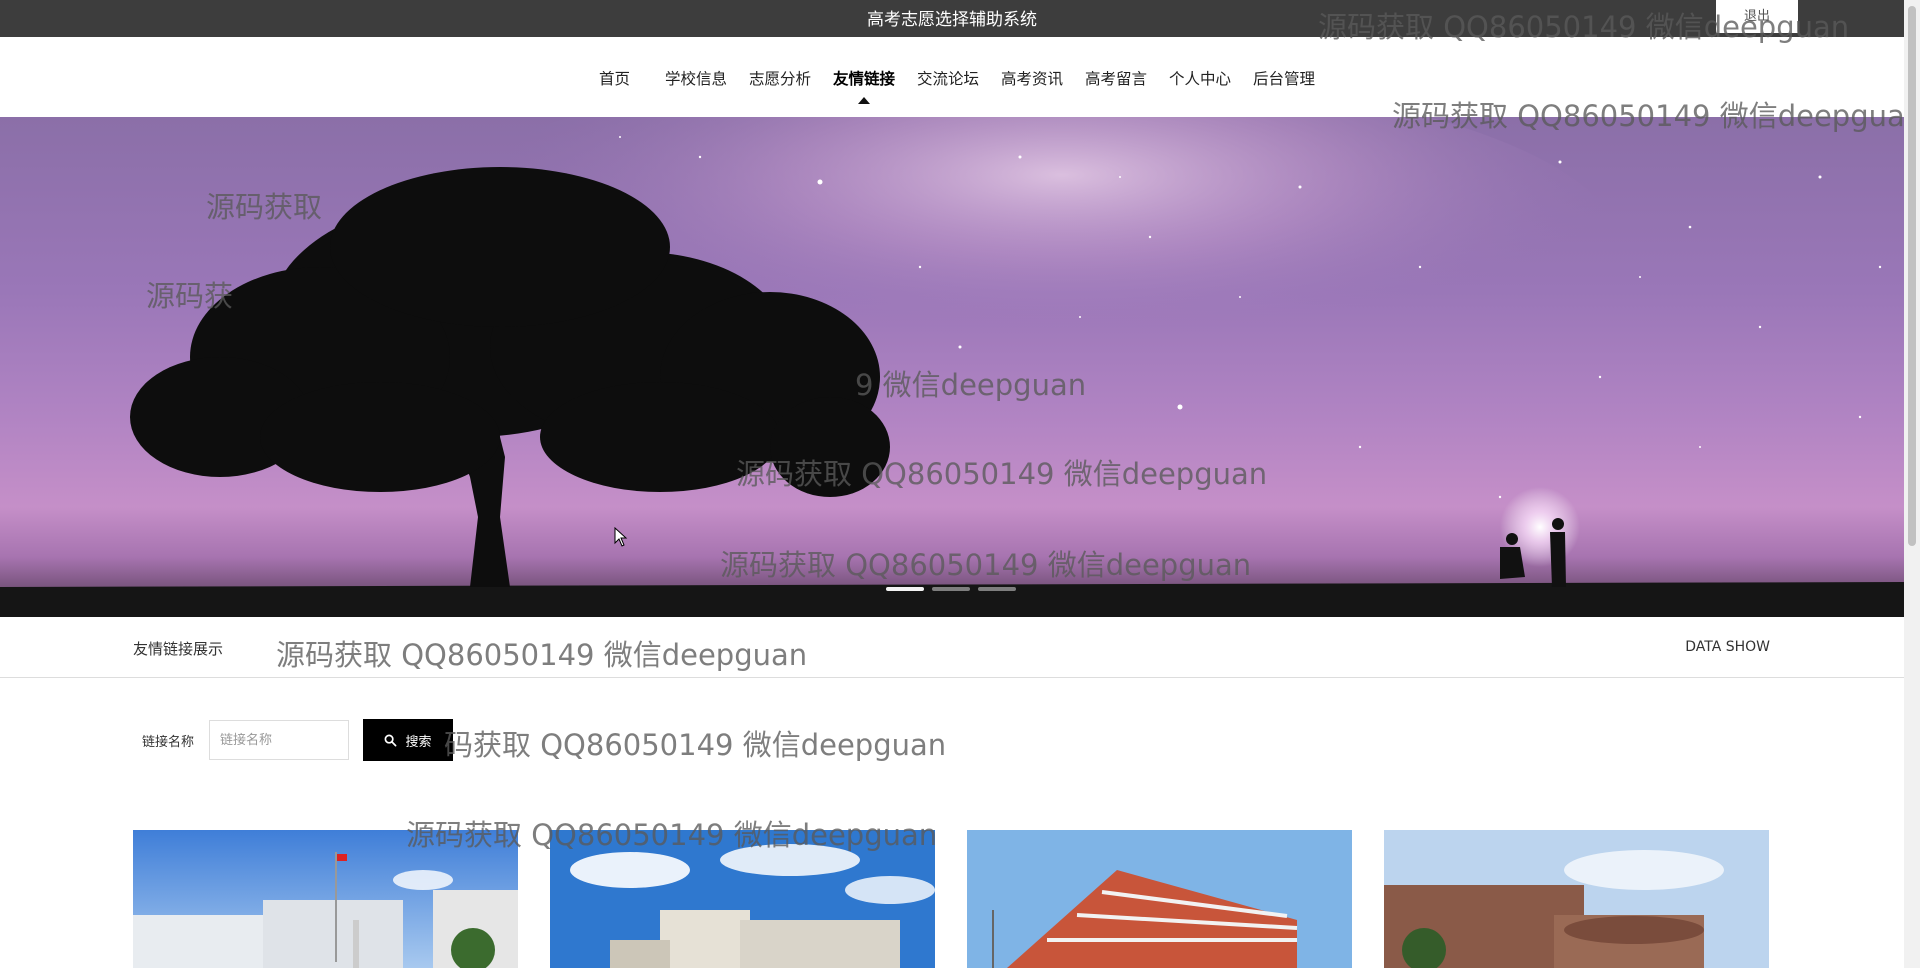  Describe the element at coordinates (948, 78) in the screenshot. I see `nav-item-forum: 交流论坛` at that location.